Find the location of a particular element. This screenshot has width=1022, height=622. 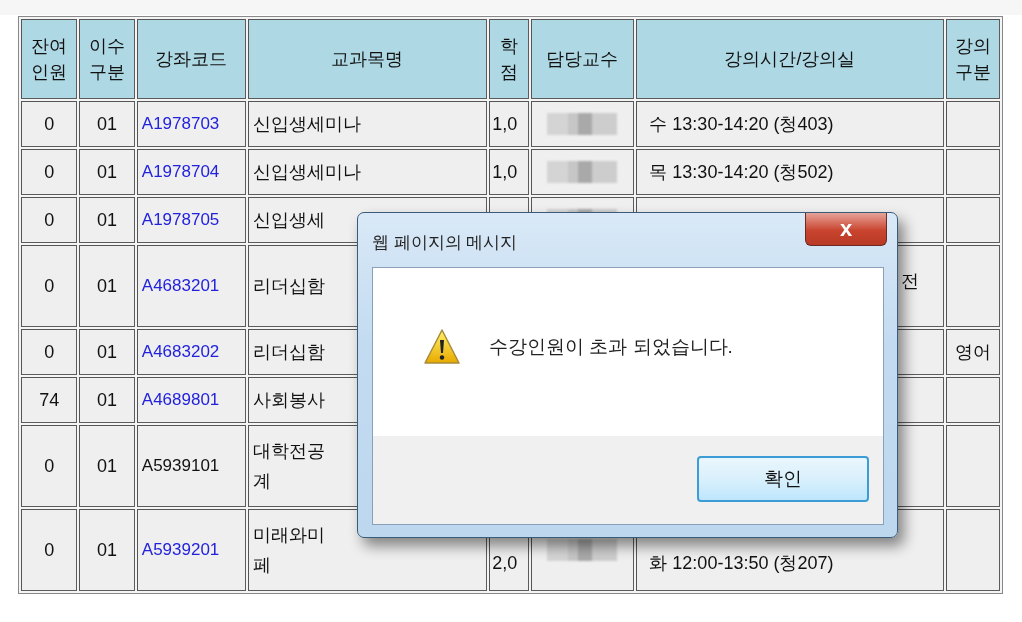

column-header: 강좌코드 is located at coordinates (191, 59).